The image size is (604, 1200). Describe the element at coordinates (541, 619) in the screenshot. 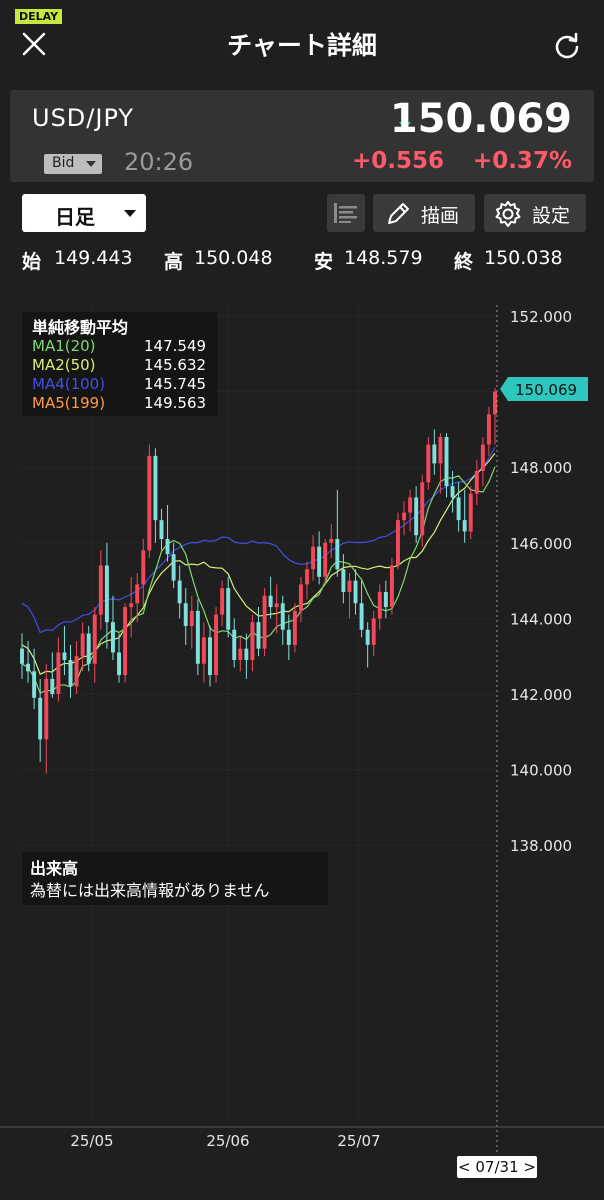

I see `y-tick-label: 144.000` at that location.